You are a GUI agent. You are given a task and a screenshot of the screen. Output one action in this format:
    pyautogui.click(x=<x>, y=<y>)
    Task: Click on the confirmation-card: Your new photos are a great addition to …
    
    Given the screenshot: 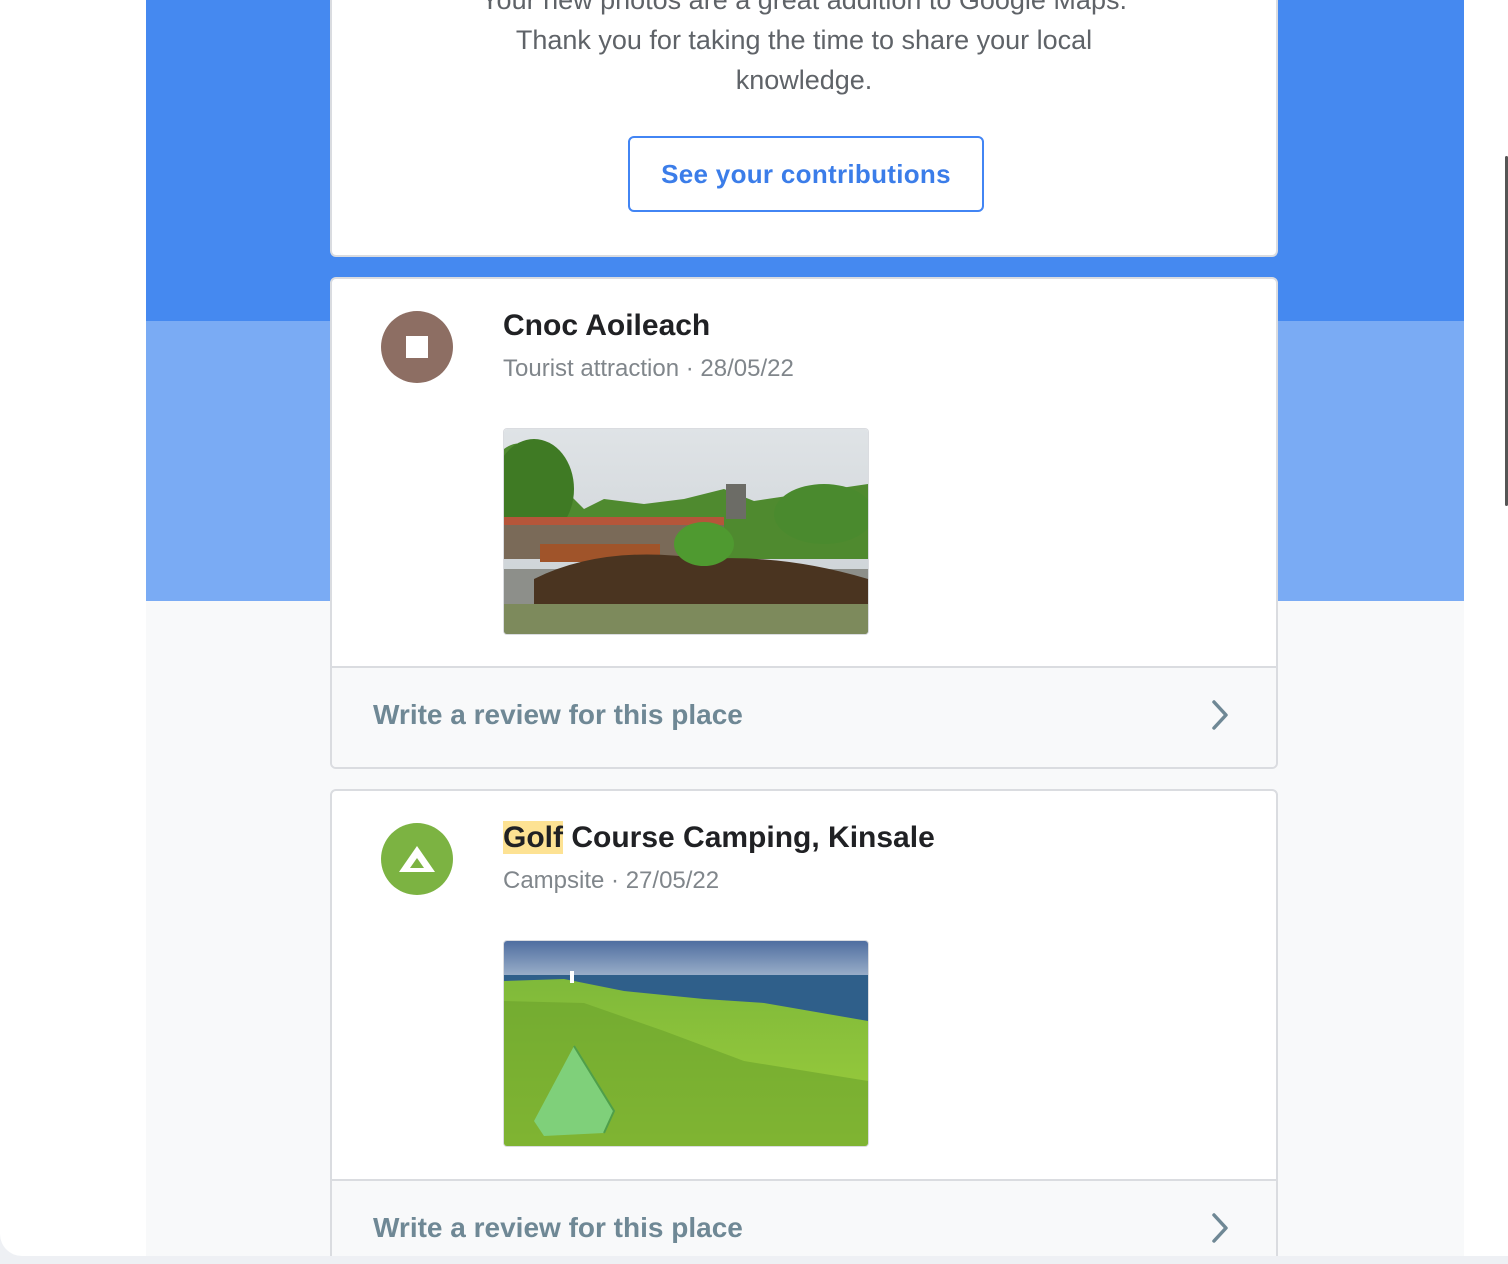 What is the action you would take?
    pyautogui.click(x=804, y=128)
    